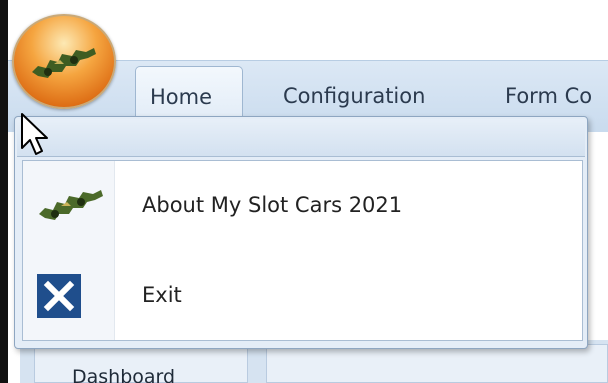 The image size is (608, 383). What do you see at coordinates (301, 138) in the screenshot?
I see `application-menu-header` at bounding box center [301, 138].